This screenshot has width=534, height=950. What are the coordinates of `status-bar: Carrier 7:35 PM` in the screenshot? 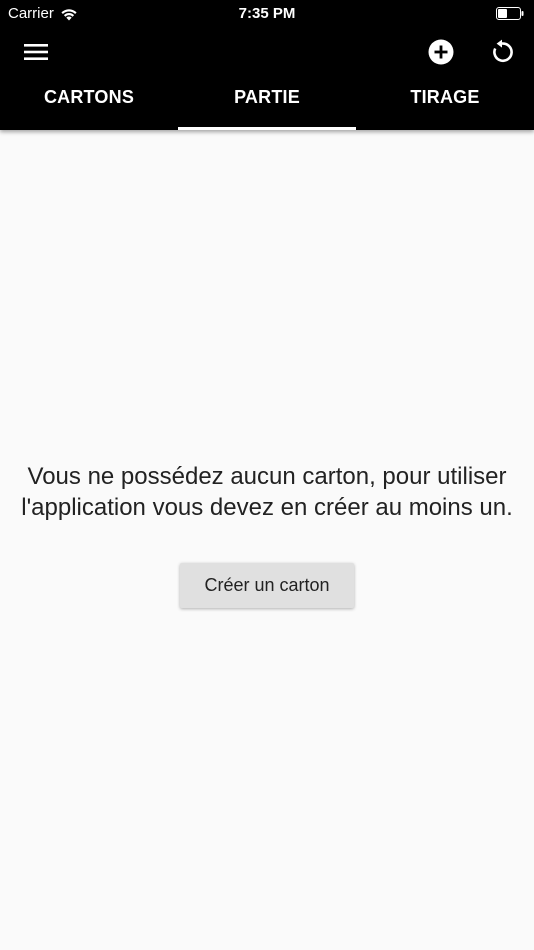 It's located at (267, 14).